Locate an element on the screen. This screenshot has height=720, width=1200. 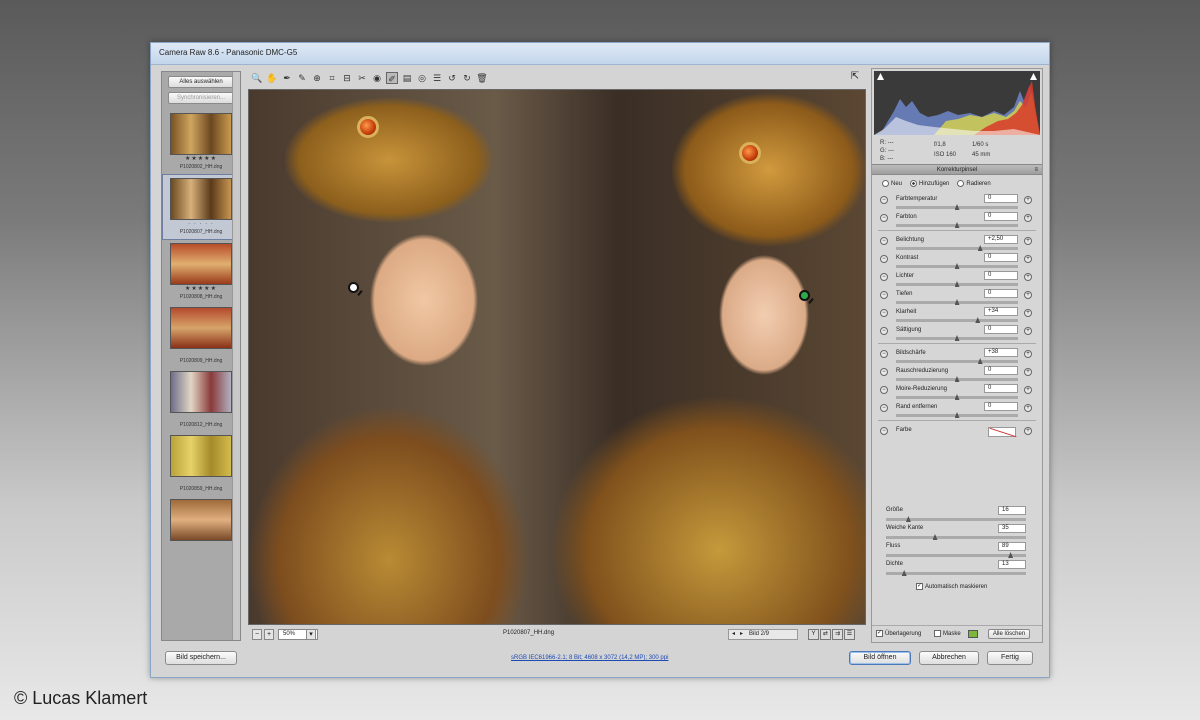
crop-tool-icon: ⌗ is located at coordinates (332, 78).